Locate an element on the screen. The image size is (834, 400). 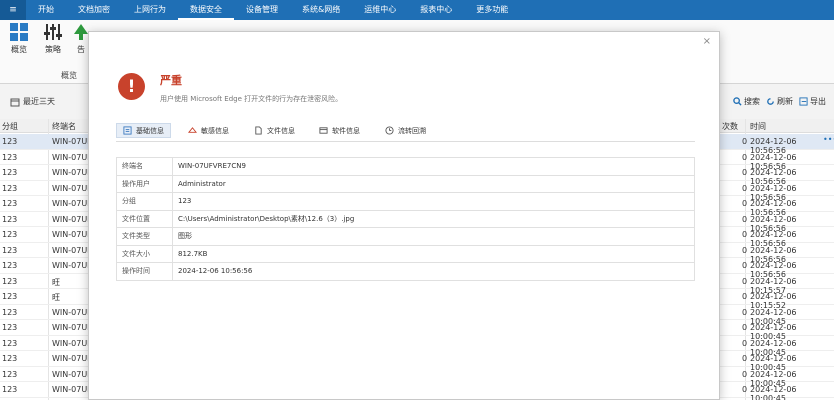
info-row: 文件类型 图形 is located at coordinates (405, 236).